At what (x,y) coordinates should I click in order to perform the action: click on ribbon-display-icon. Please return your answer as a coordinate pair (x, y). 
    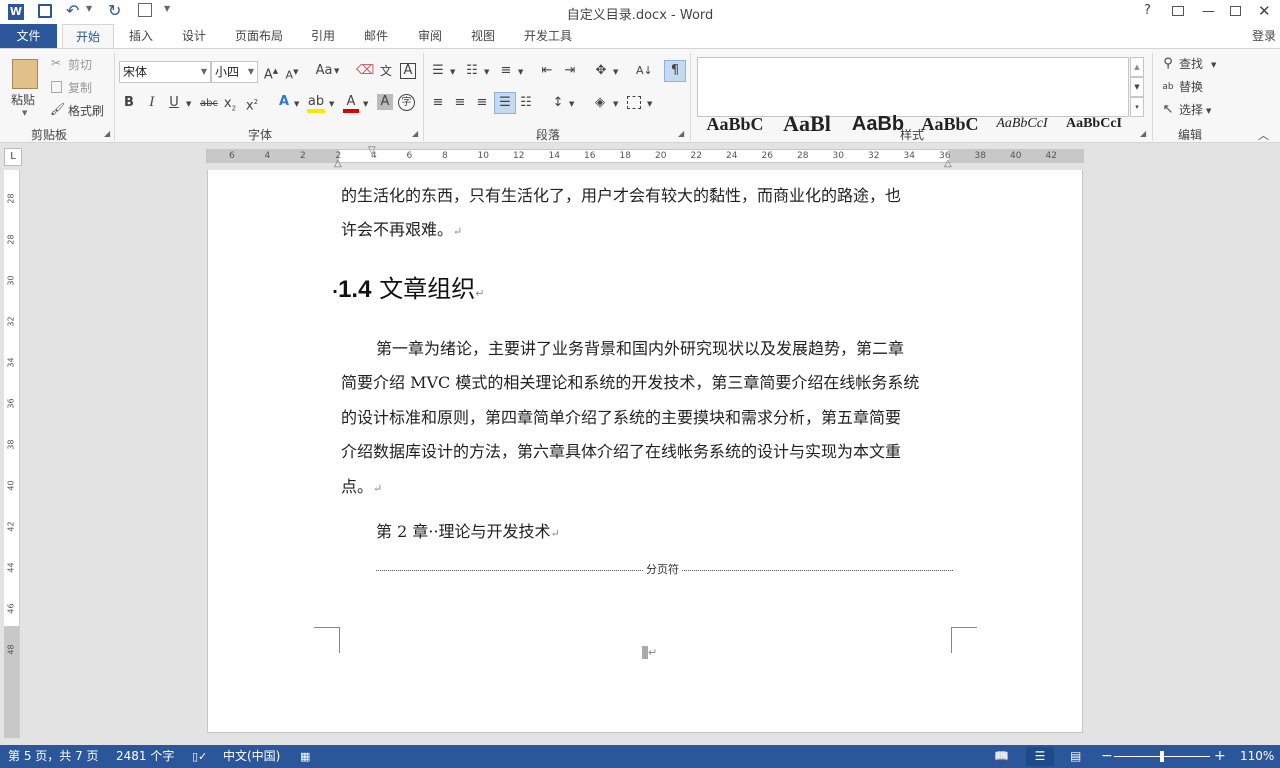
    Looking at the image, I should click on (1178, 11).